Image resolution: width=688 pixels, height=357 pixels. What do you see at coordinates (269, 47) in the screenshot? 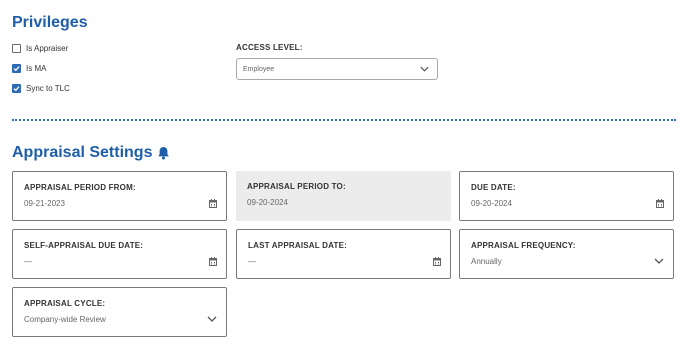
I see `access-level-label: ACCESS LEVEL:` at bounding box center [269, 47].